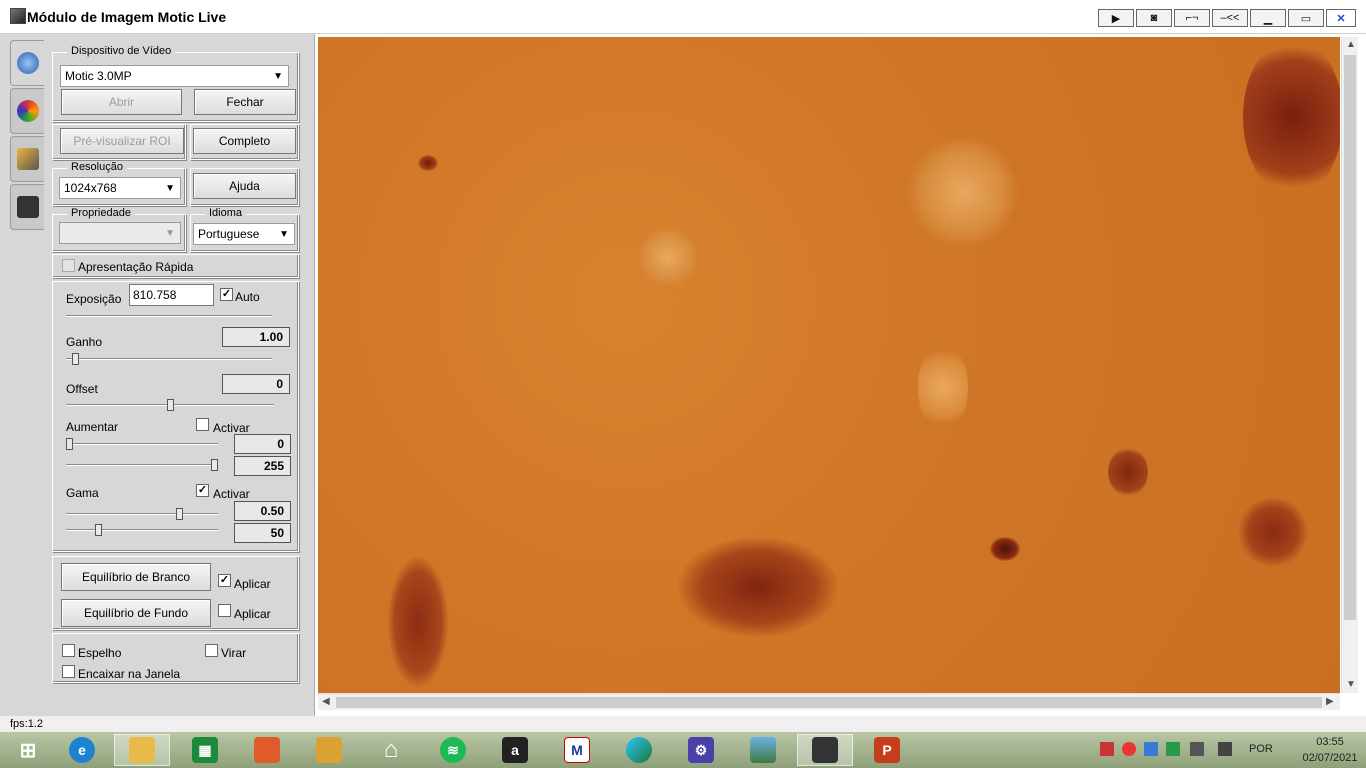 Image resolution: width=1366 pixels, height=768 pixels. I want to click on vertical-scrollbar: ▲ ▼, so click(1349, 365).